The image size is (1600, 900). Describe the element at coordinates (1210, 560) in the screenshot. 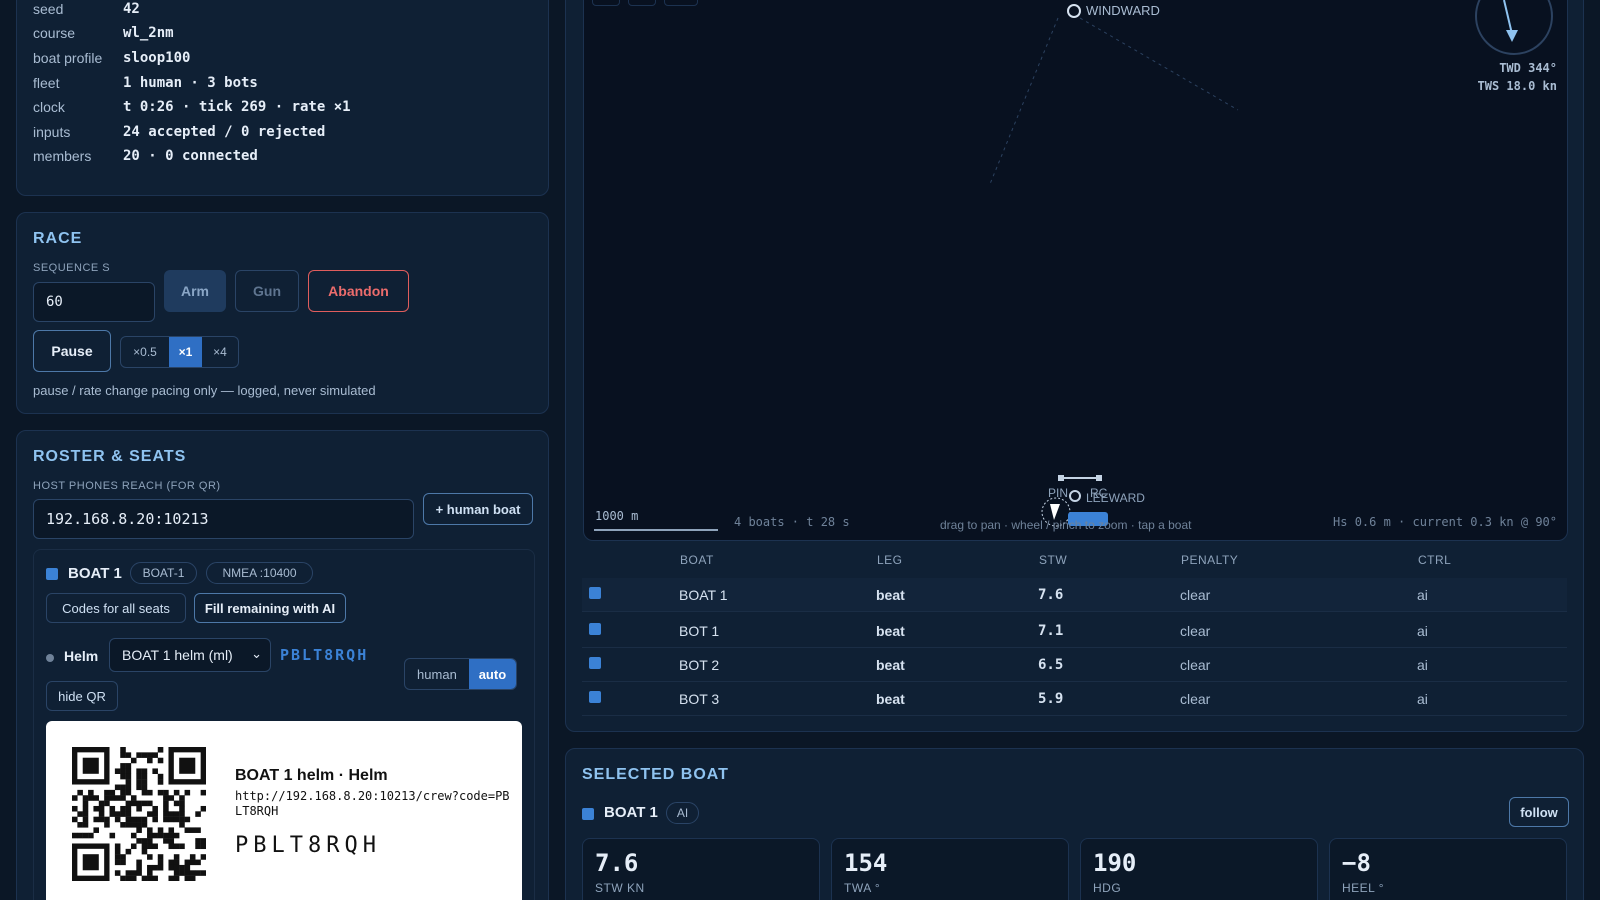

I see `col-penalty: PENALTY` at that location.